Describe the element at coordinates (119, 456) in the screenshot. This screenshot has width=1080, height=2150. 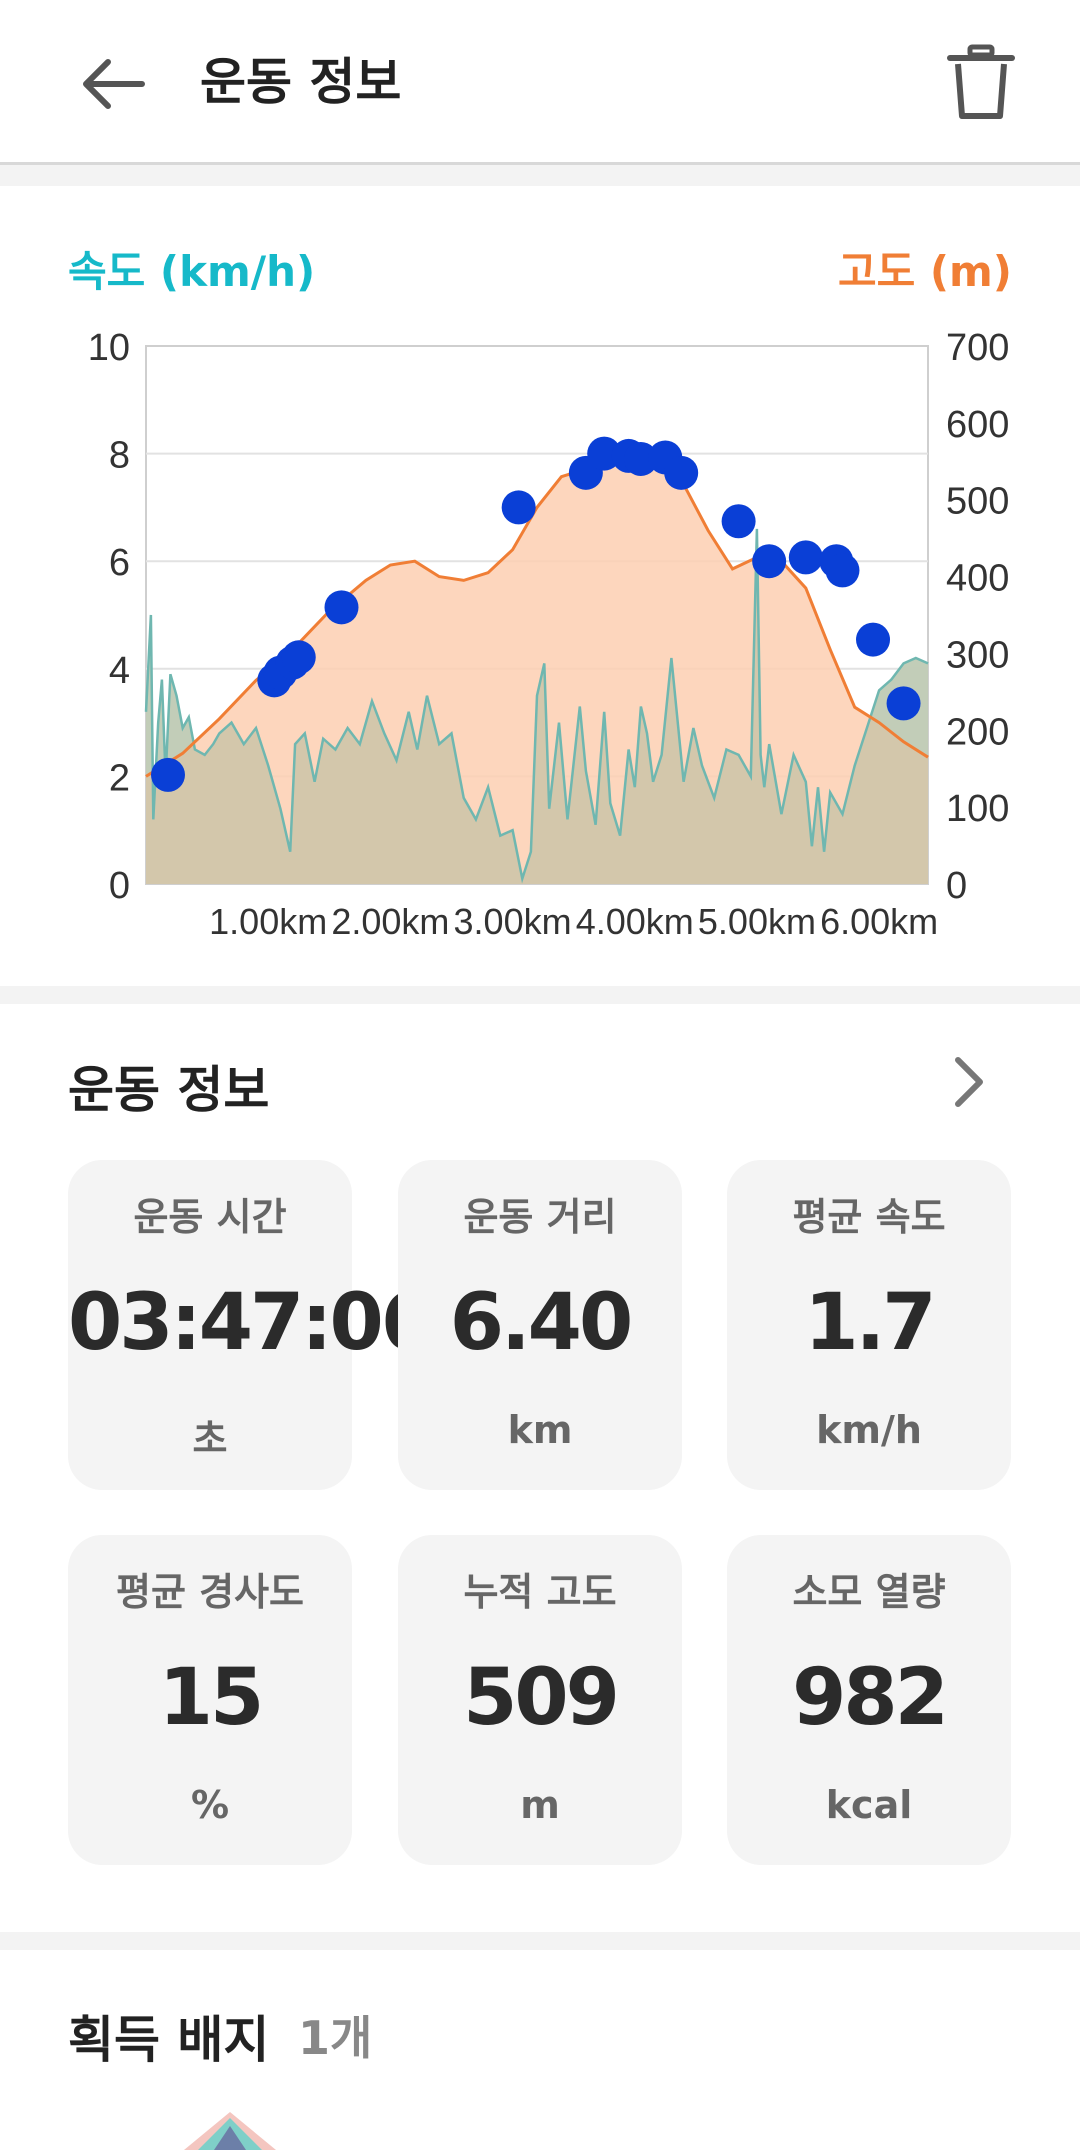
I see `speed-tick-label: 8` at that location.